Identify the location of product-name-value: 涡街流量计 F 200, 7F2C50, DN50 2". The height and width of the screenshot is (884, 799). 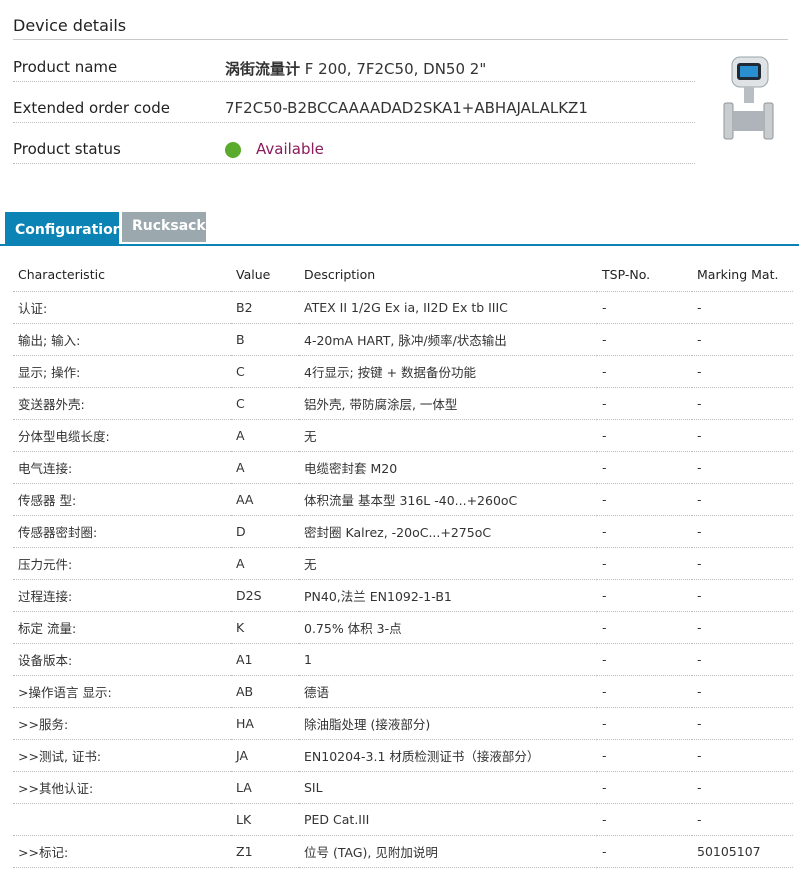
(355, 68).